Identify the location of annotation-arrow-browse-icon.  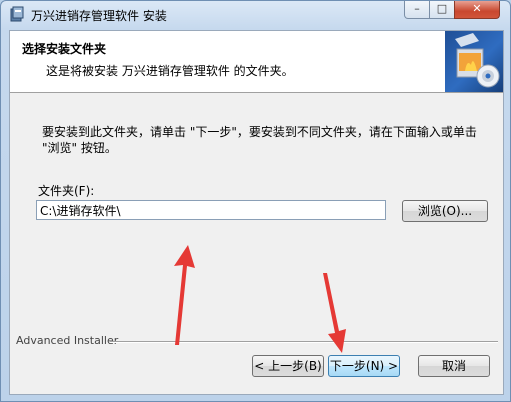
(184, 295).